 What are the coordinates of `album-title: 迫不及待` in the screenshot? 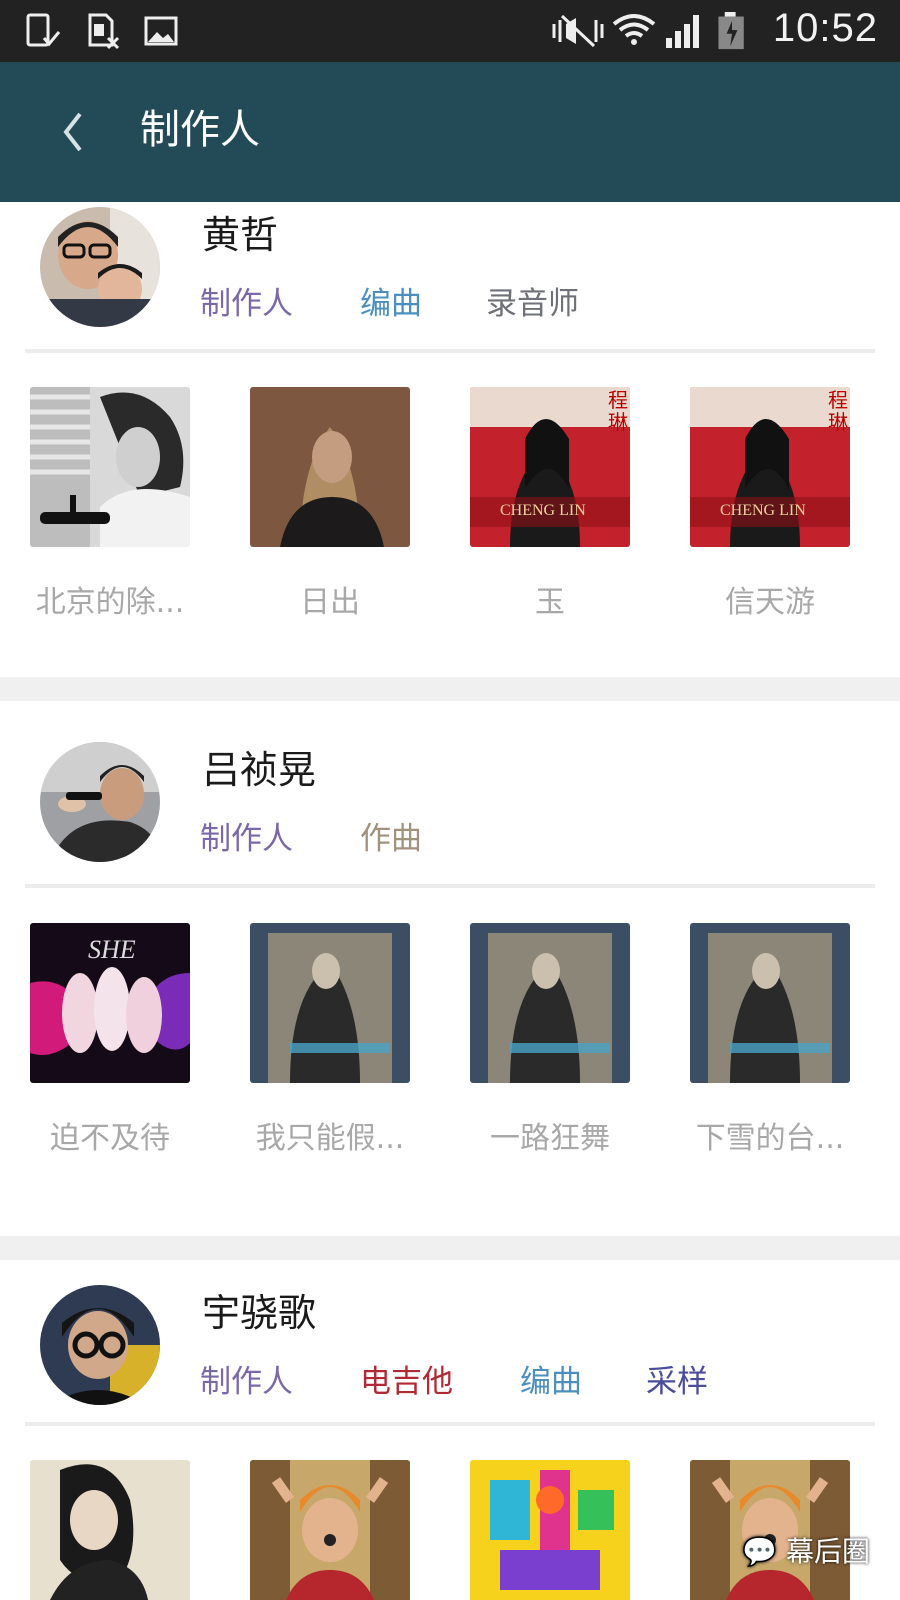 It's located at (110, 1138).